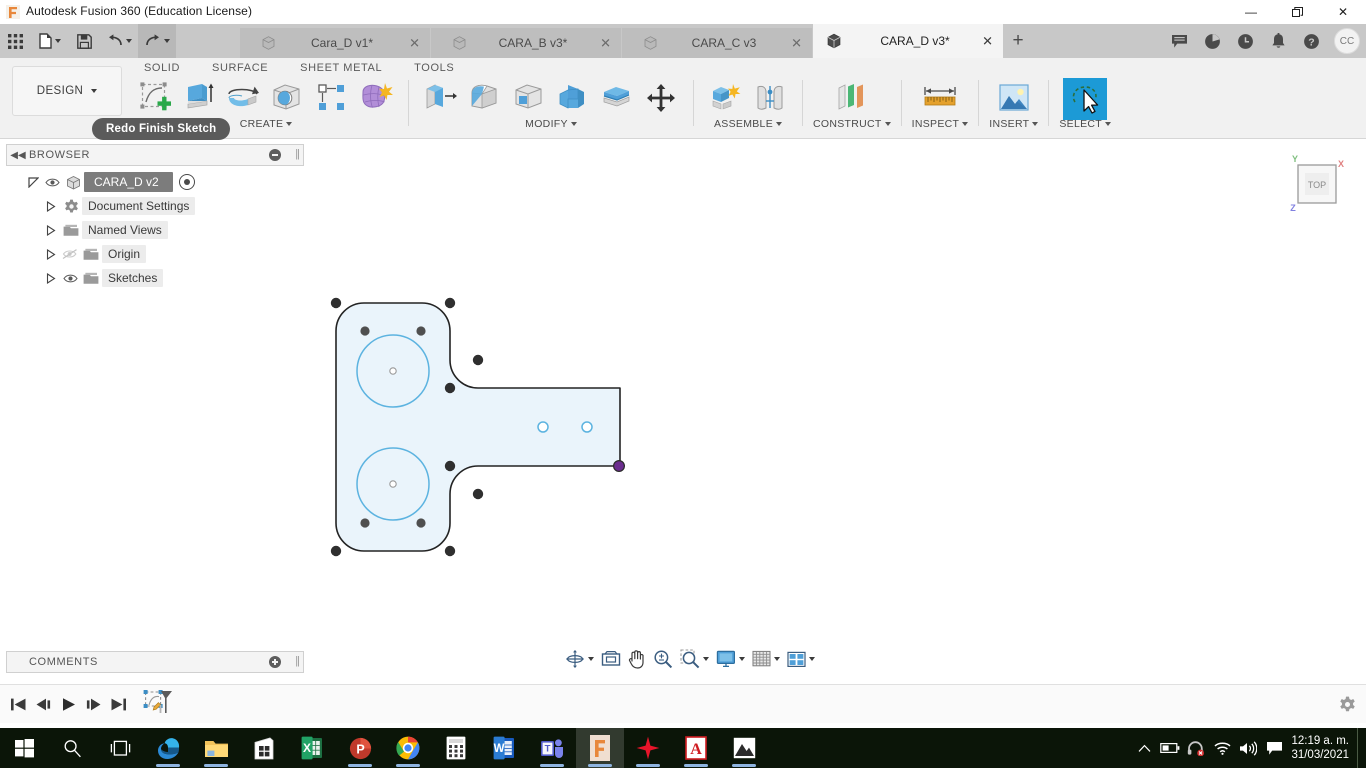  I want to click on acrobat-button: A, so click(696, 748).